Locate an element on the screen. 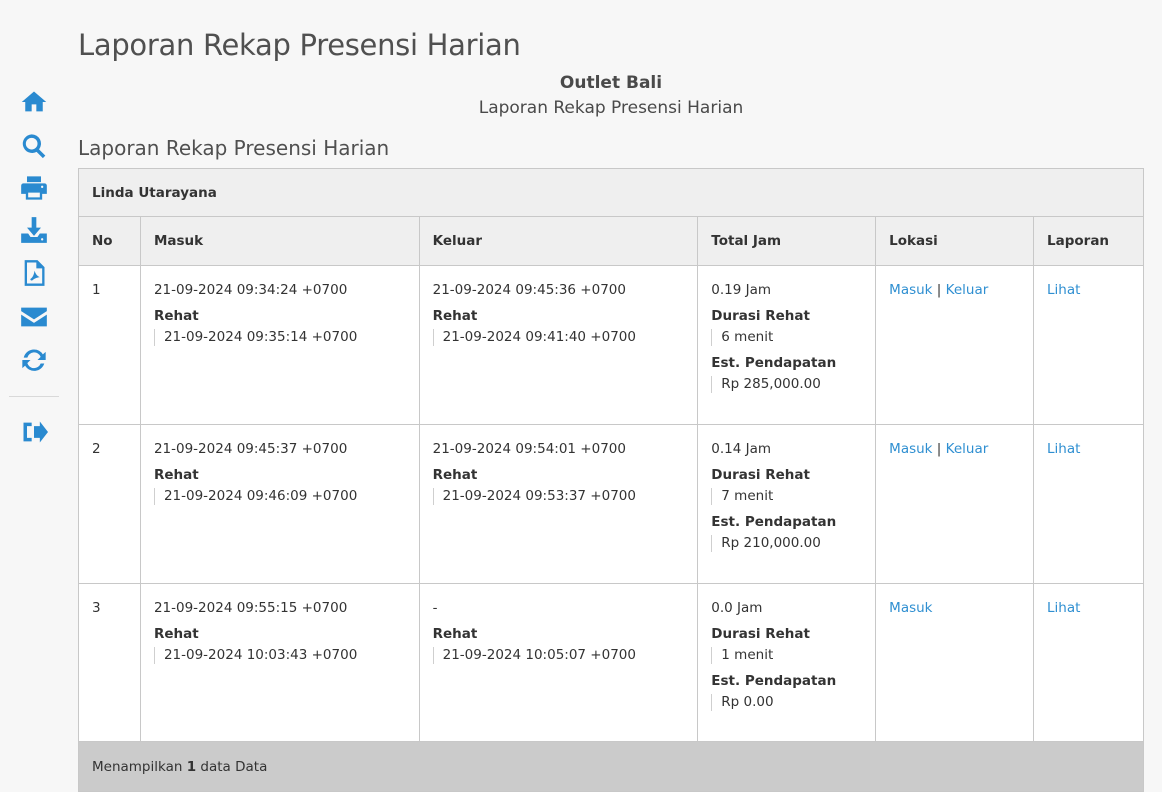 The image size is (1162, 792). col-header-lokasi: Lokasi is located at coordinates (955, 241).